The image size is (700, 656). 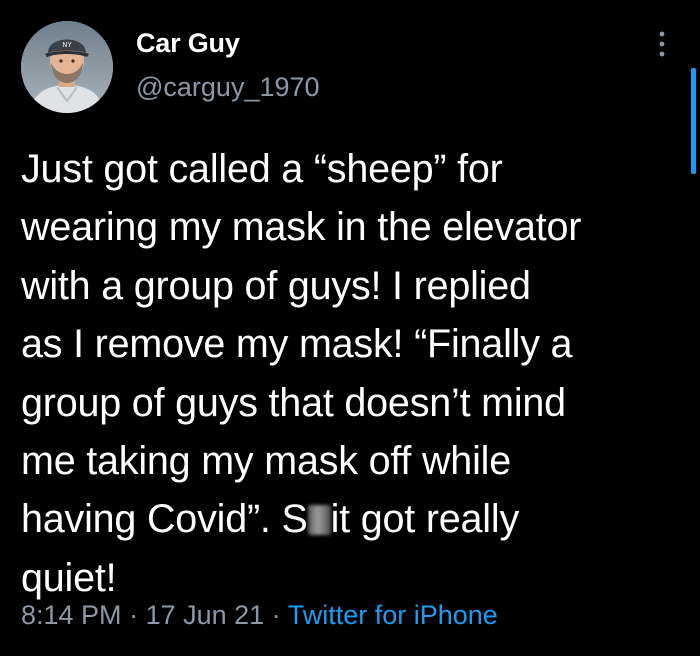 I want to click on display-name: Car Guy, so click(x=188, y=43).